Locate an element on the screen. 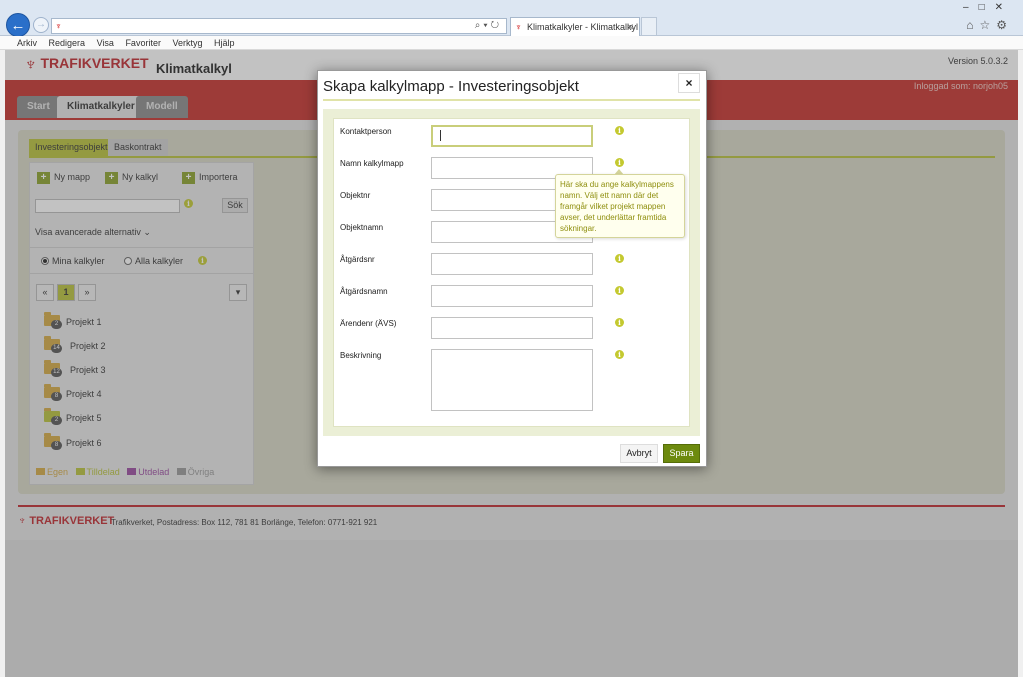 This screenshot has height=677, width=1023. menu-hjalp: Hjälp is located at coordinates (224, 43).